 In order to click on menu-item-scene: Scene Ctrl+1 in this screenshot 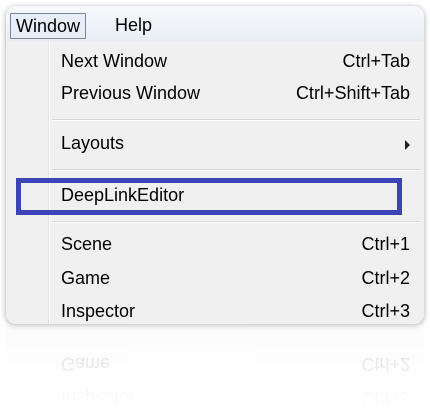, I will do `click(215, 244)`.